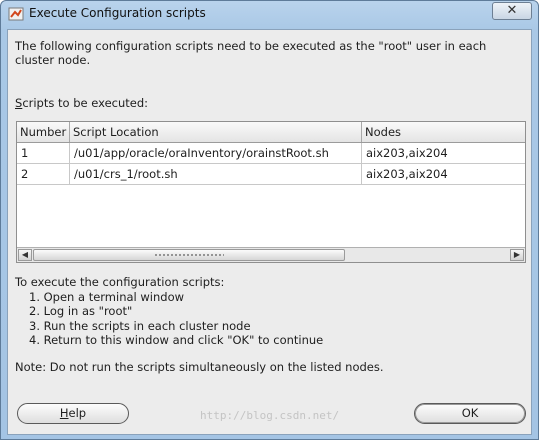  I want to click on horizontal-scrollbar: ◀ ▶, so click(271, 254).